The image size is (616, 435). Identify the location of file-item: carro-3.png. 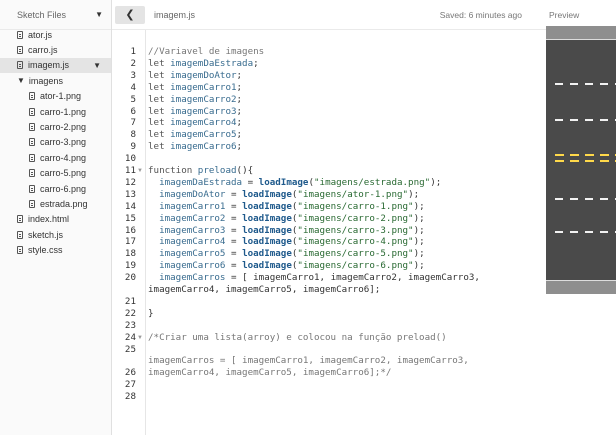
(55, 142).